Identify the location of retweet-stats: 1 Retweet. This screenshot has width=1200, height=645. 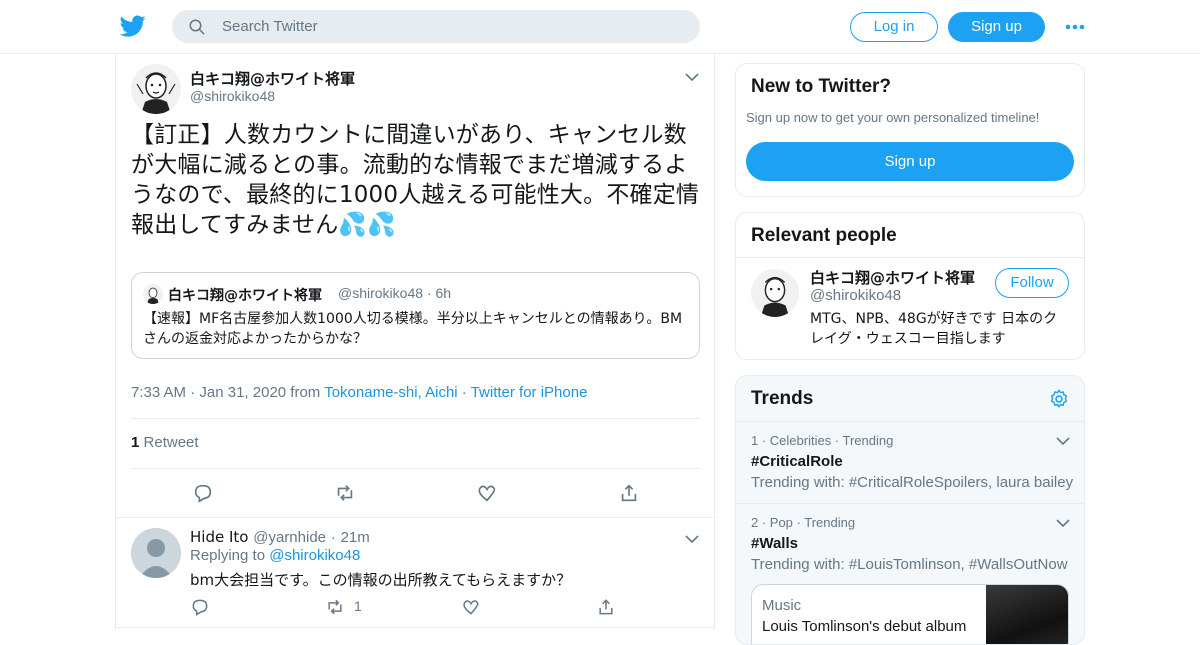
(165, 442).